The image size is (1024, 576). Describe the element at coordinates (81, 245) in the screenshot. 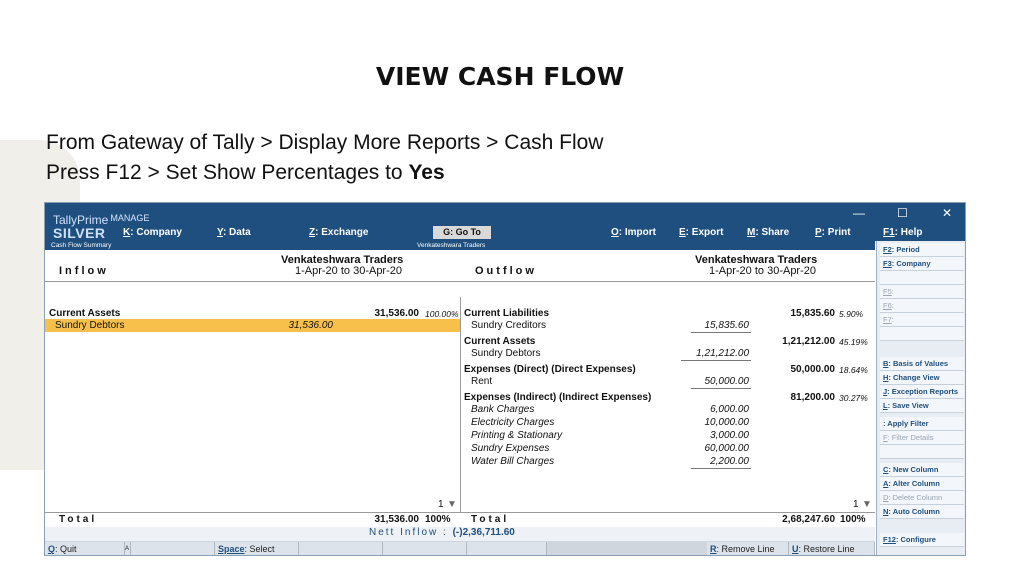

I see `report-name: Cash Flow Summary` at that location.